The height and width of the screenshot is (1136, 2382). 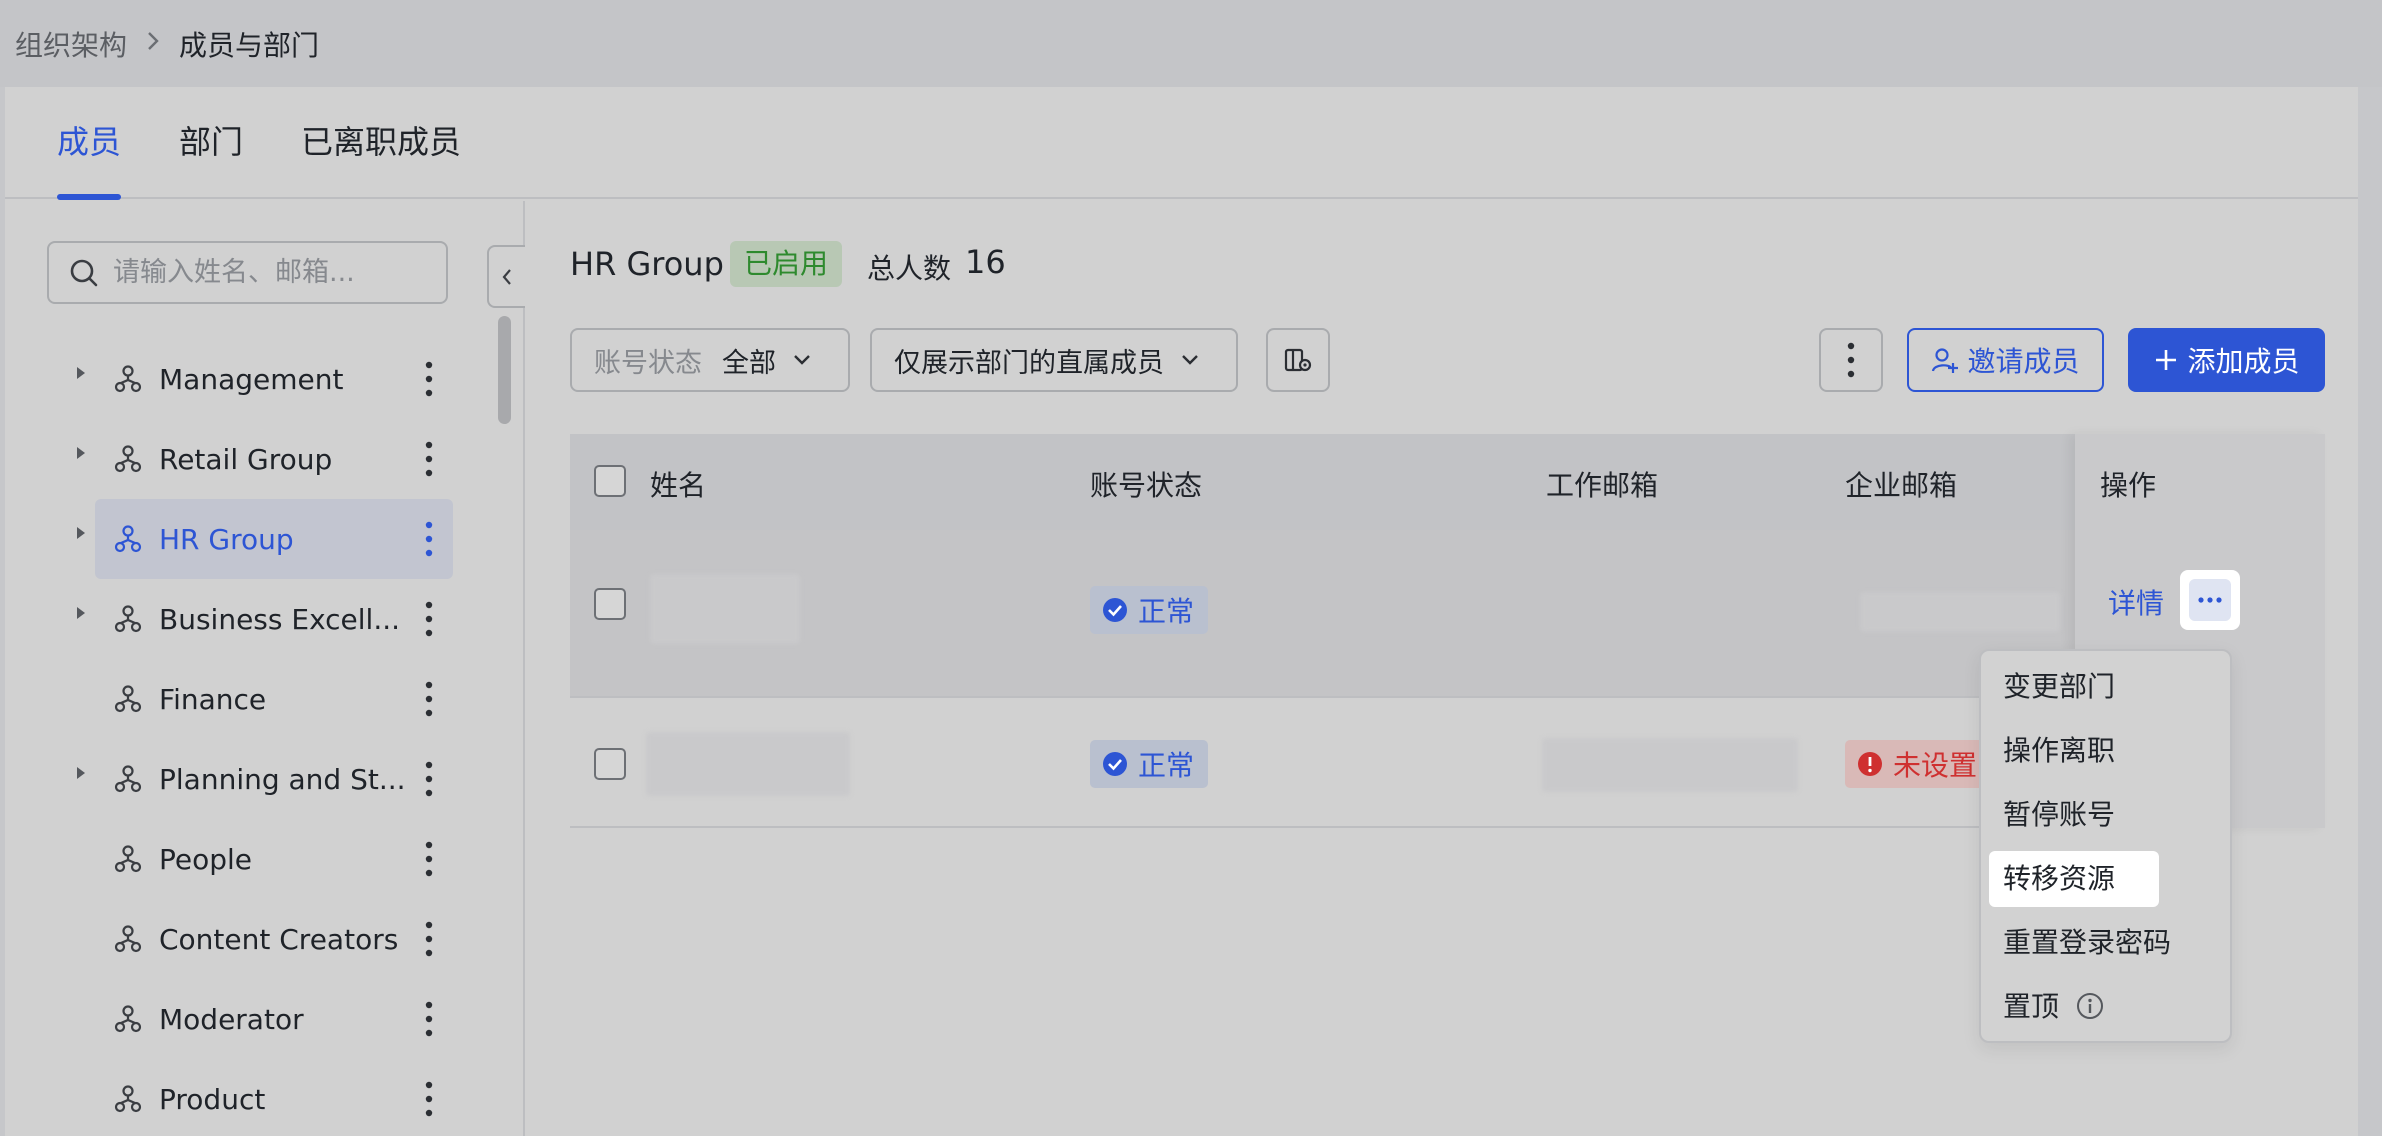 I want to click on enterprise-email-warning: 未设置, so click(x=1917, y=764).